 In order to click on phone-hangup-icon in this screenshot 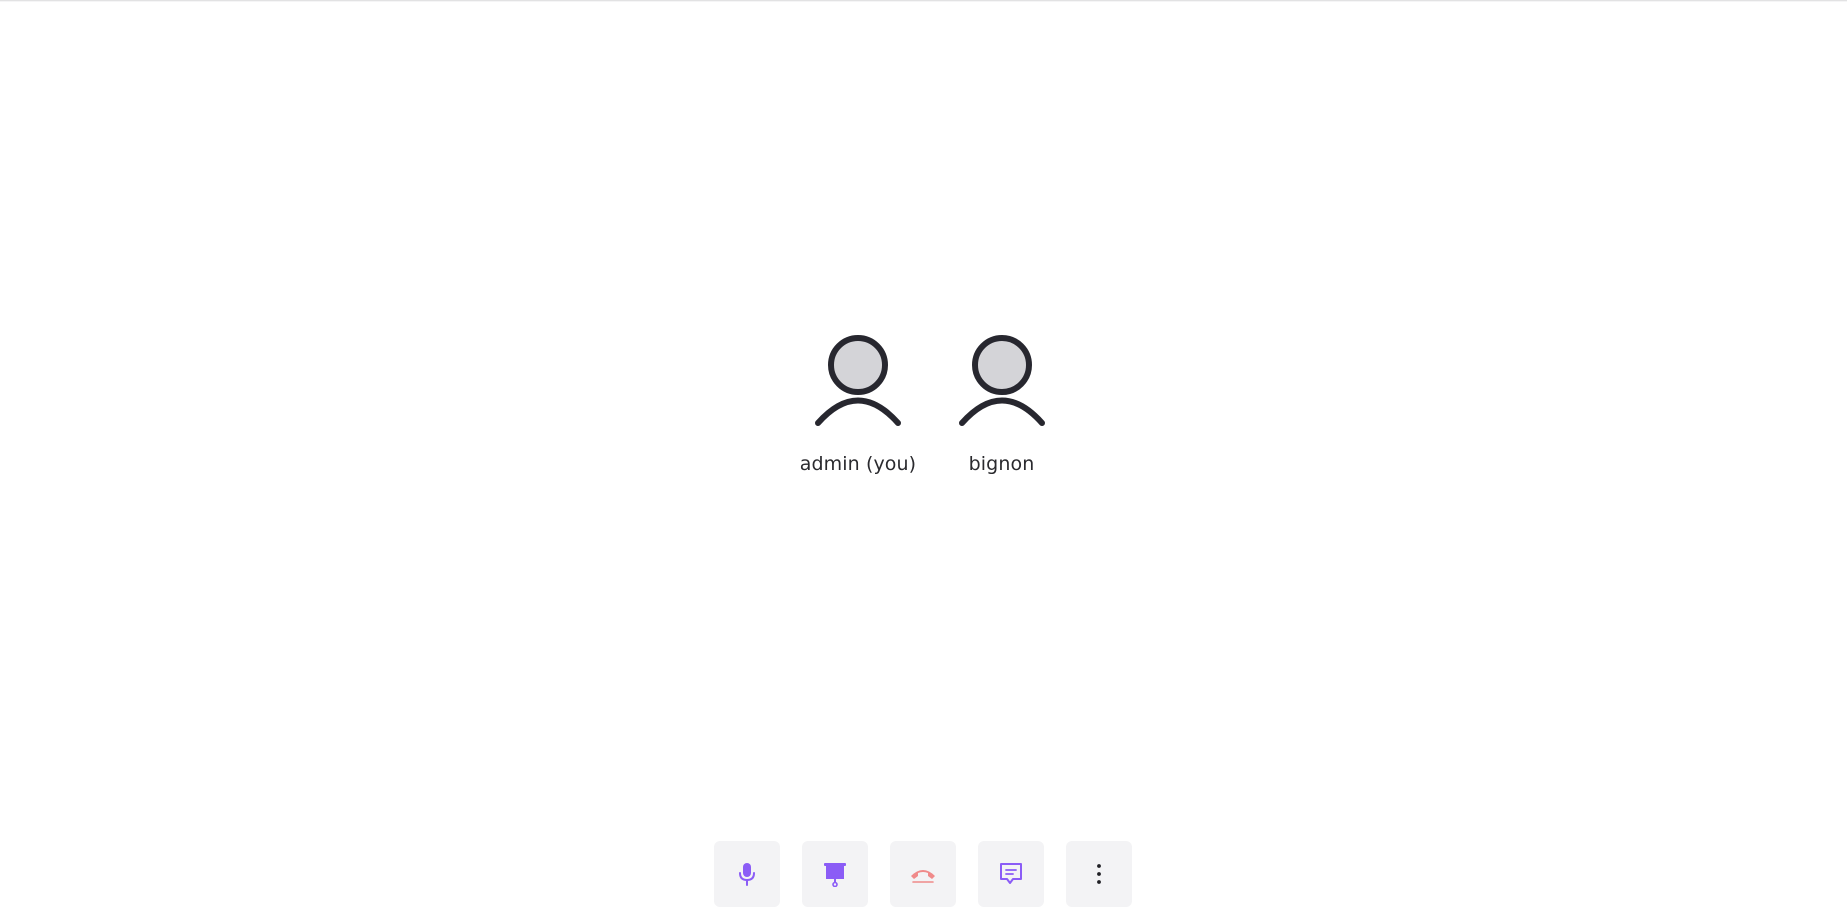, I will do `click(923, 874)`.